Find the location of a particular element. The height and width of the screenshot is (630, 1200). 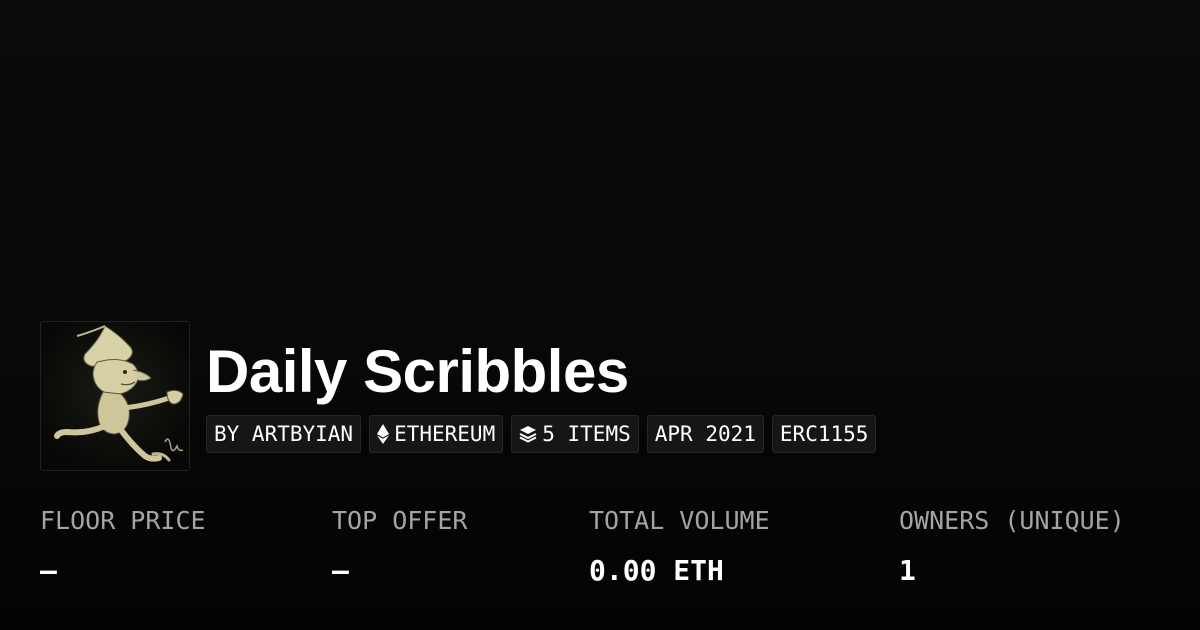

created-date-label: APR 2021 is located at coordinates (705, 434).